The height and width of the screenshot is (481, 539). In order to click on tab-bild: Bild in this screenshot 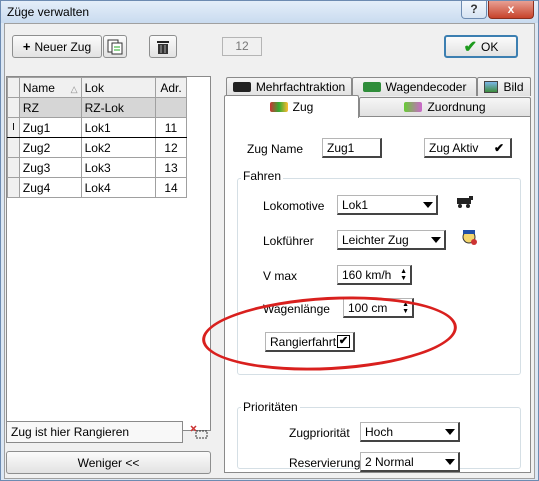, I will do `click(504, 86)`.